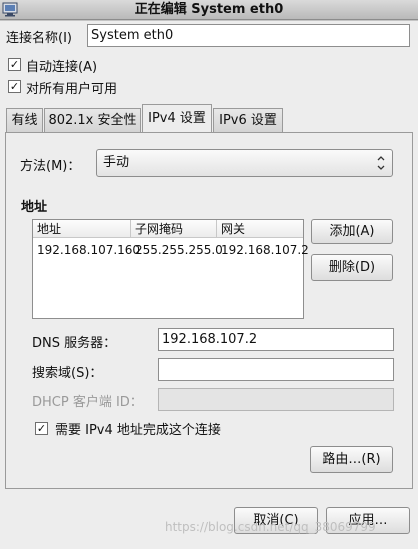  I want to click on require-ipv4-label: 需要 IPv4 地址完成这个连接, so click(138, 430).